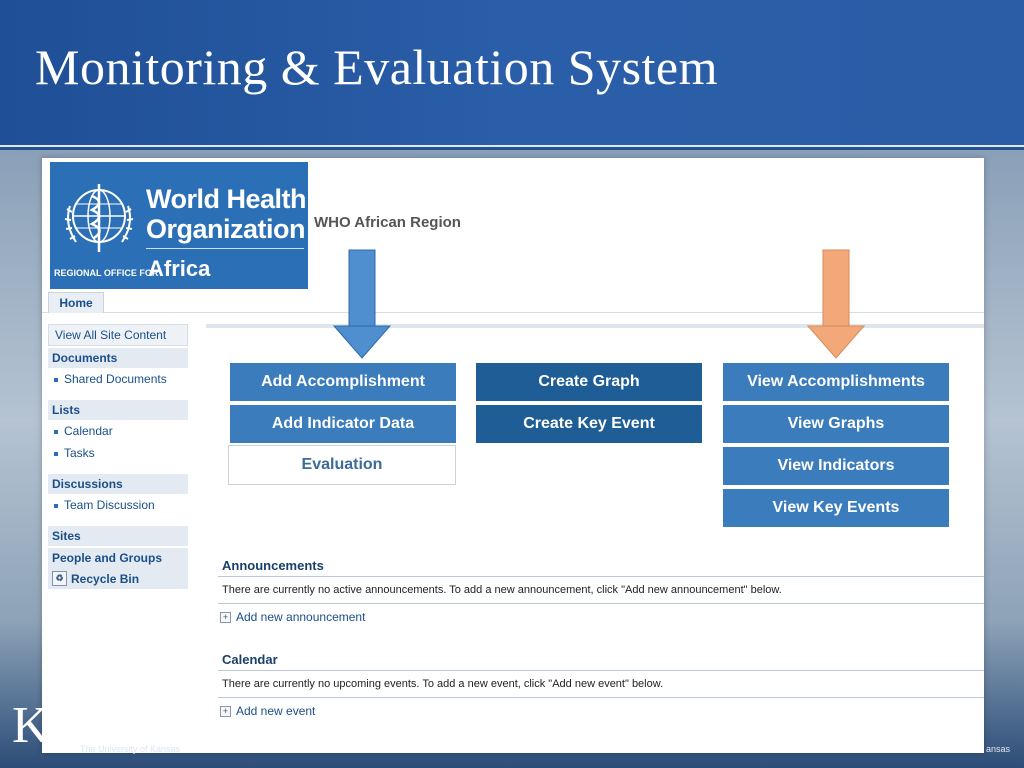 This screenshot has height=768, width=1024. I want to click on add-indicator-data-button: Add Indicator Data, so click(343, 424).